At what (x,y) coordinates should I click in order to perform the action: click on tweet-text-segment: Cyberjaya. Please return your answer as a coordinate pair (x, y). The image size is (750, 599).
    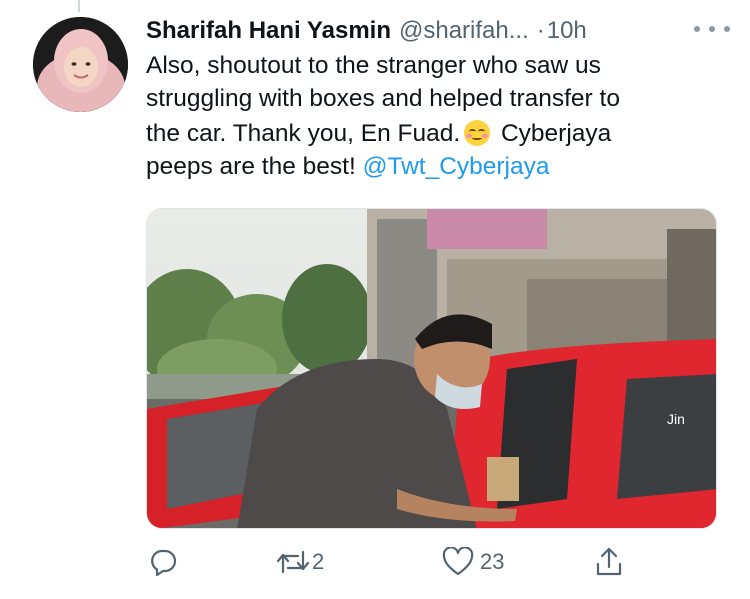
    Looking at the image, I should click on (556, 133).